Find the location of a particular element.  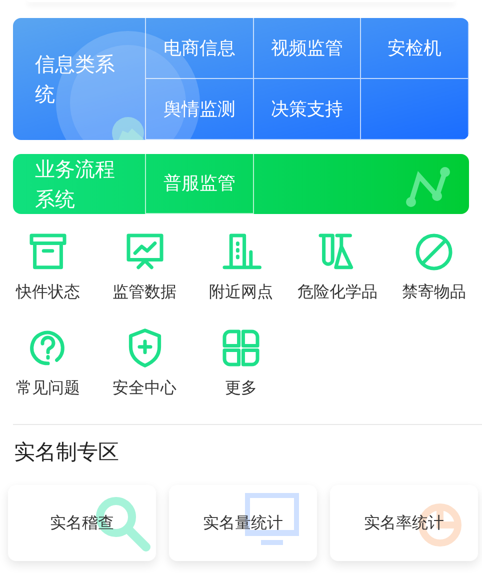

system-tile: 安检机 is located at coordinates (415, 48).